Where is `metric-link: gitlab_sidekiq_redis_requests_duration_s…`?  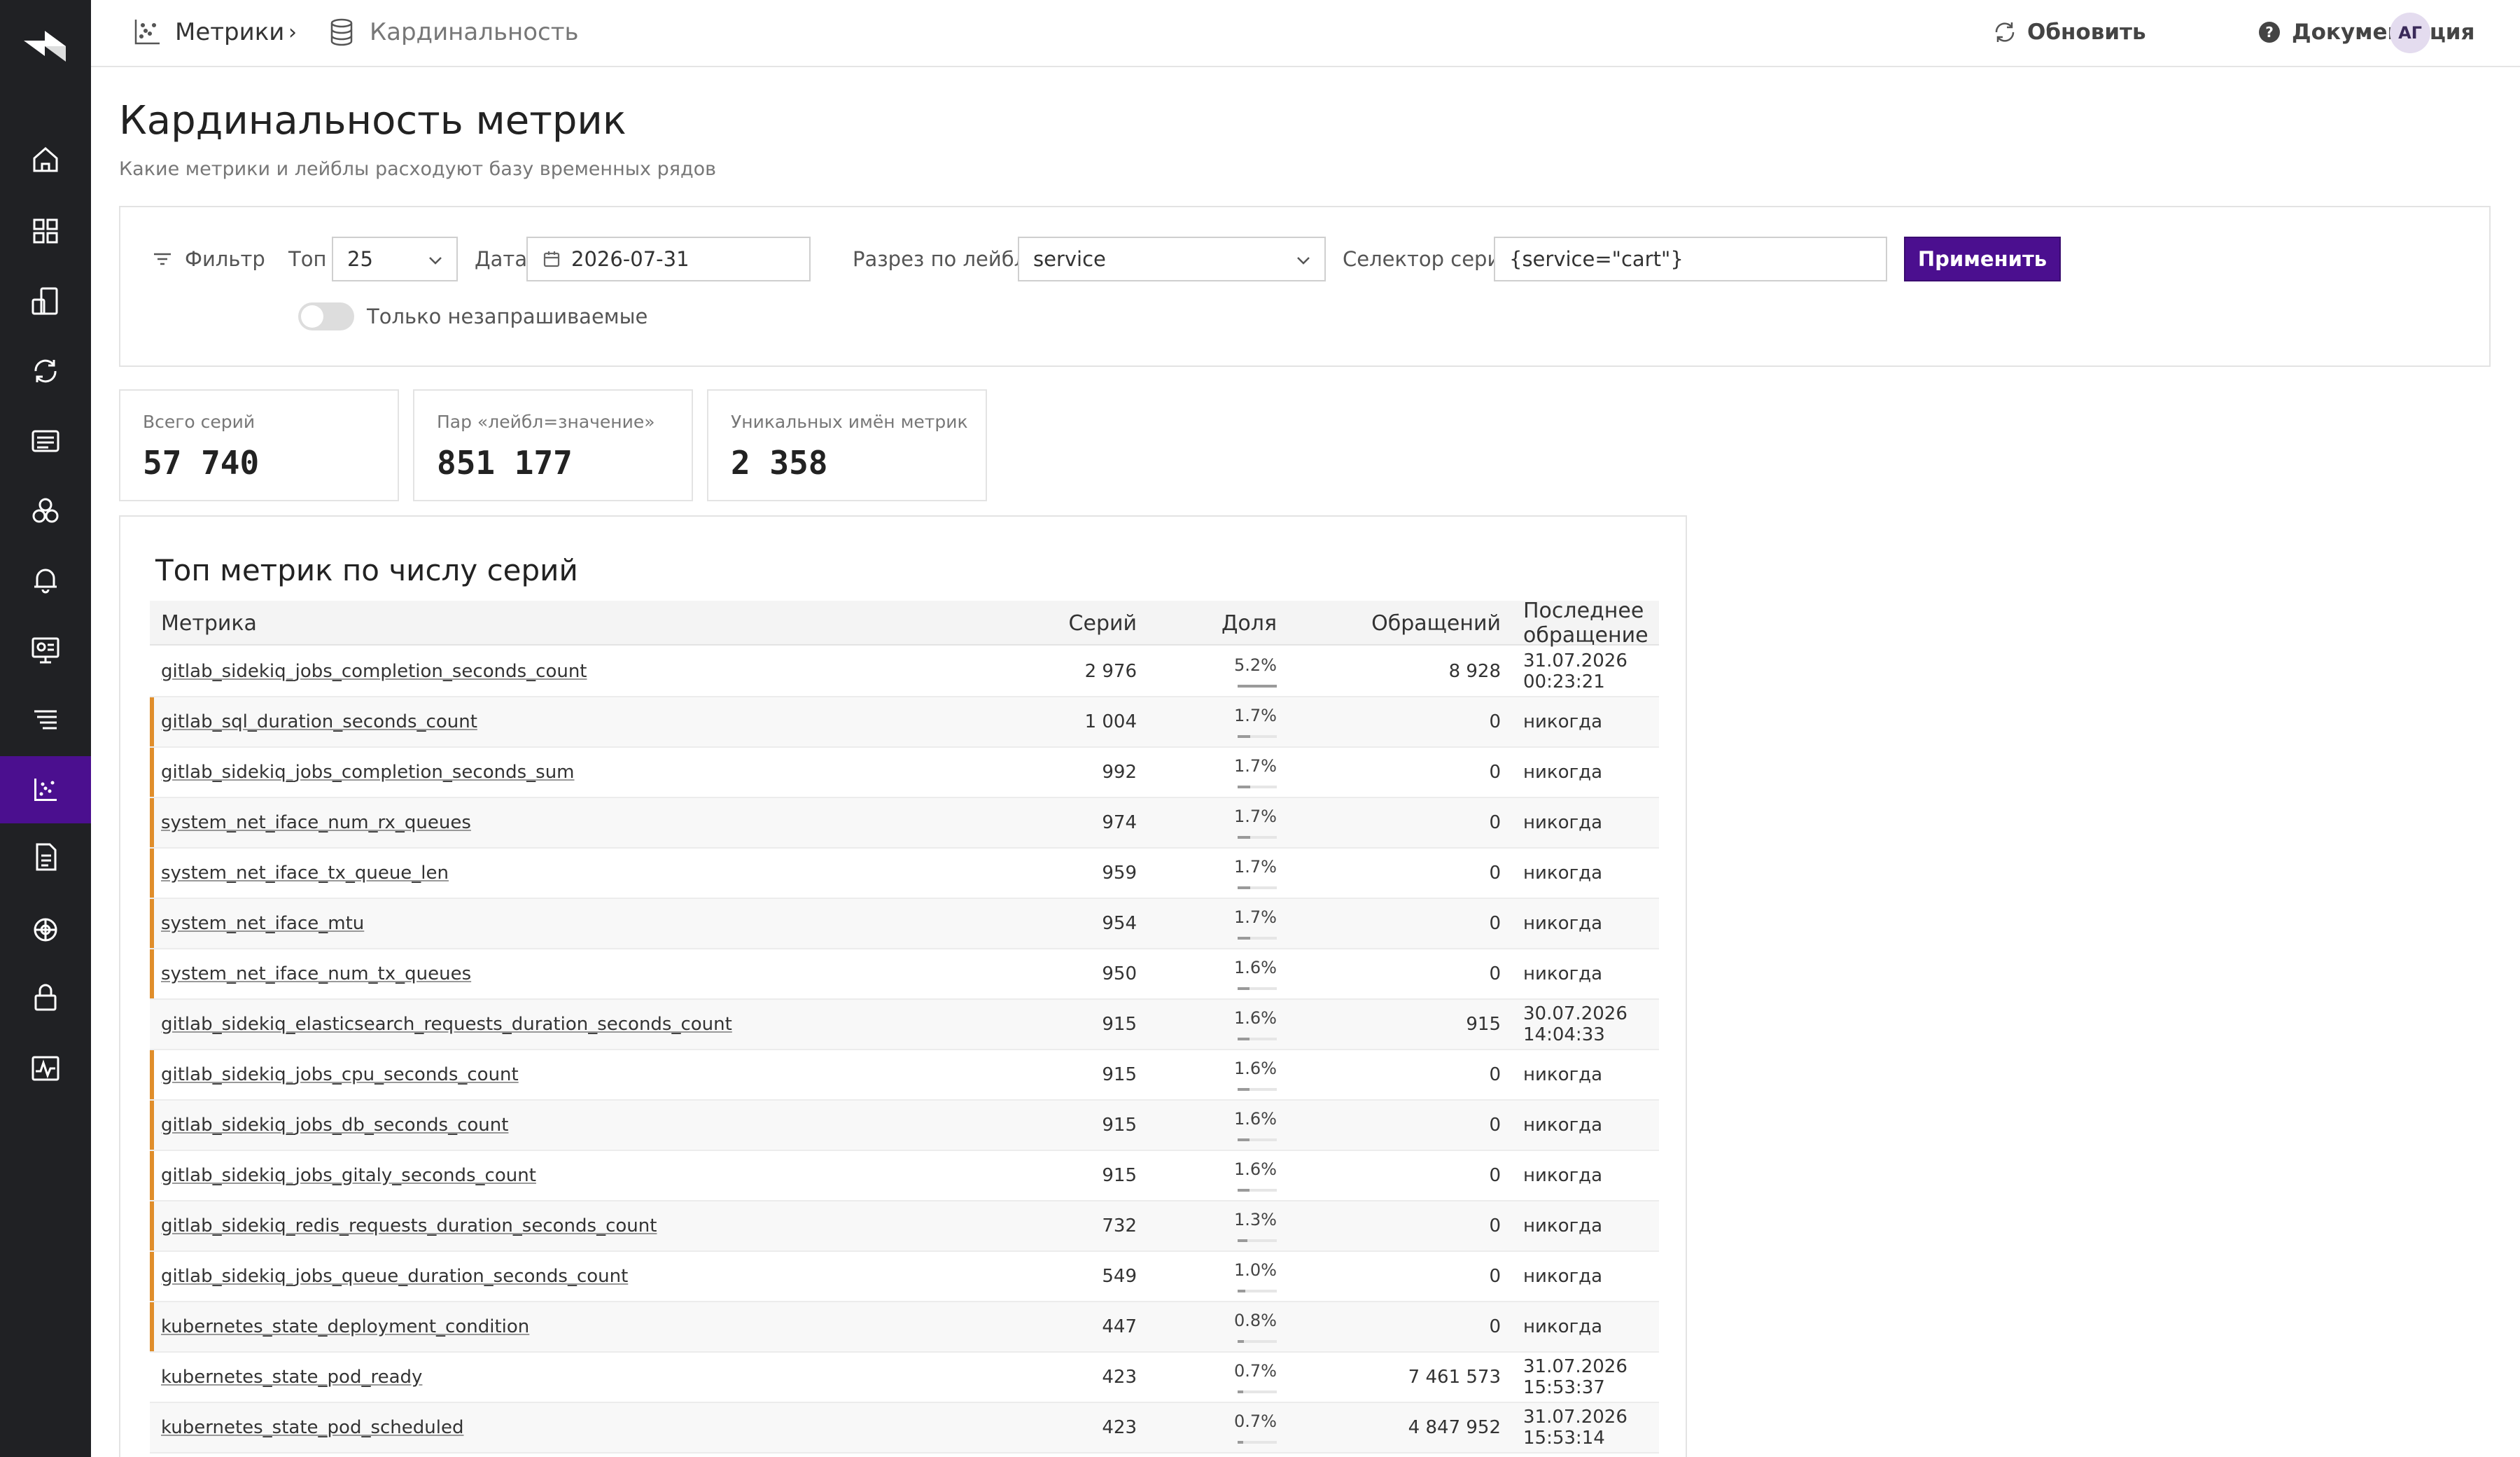
metric-link: gitlab_sidekiq_redis_requests_duration_s… is located at coordinates (409, 1225).